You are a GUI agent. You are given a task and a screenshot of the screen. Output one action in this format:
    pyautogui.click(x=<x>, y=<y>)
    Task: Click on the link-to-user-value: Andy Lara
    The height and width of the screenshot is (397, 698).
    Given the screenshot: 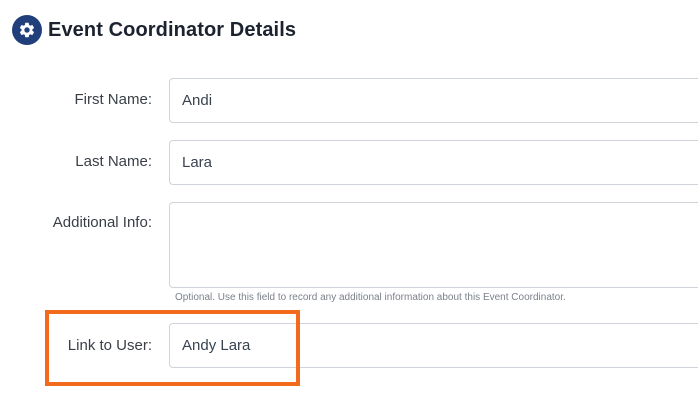 What is the action you would take?
    pyautogui.click(x=216, y=345)
    